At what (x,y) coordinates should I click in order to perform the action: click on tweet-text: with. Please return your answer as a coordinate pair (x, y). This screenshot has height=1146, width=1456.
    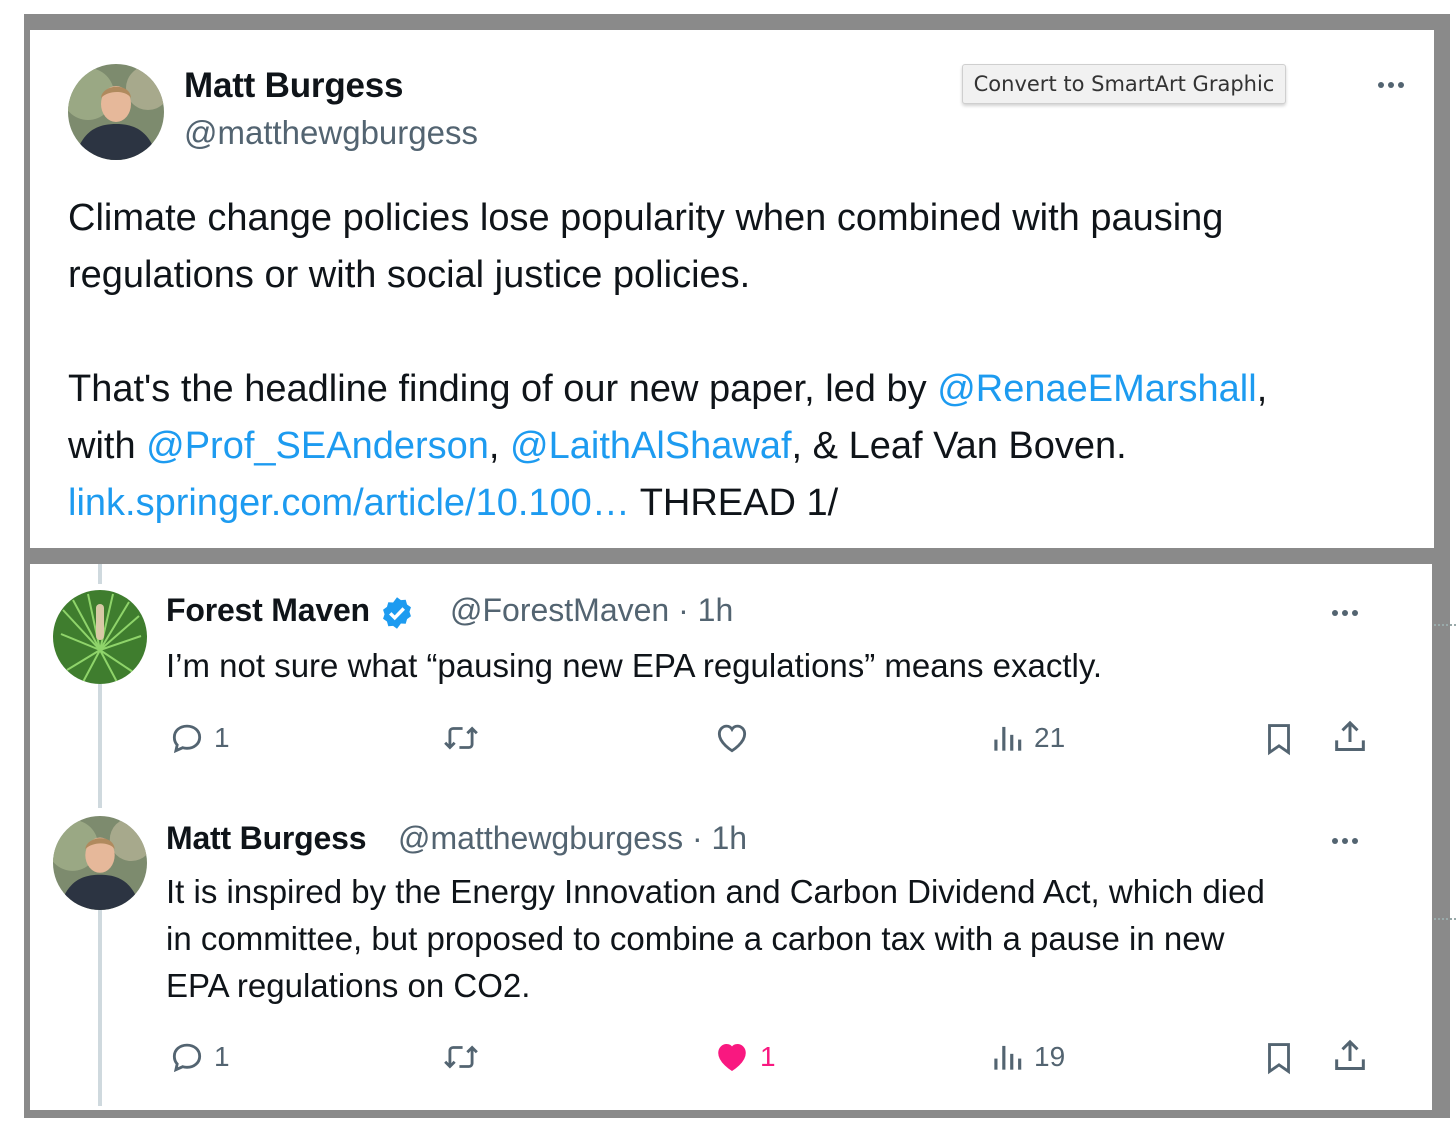
    Looking at the image, I should click on (107, 446).